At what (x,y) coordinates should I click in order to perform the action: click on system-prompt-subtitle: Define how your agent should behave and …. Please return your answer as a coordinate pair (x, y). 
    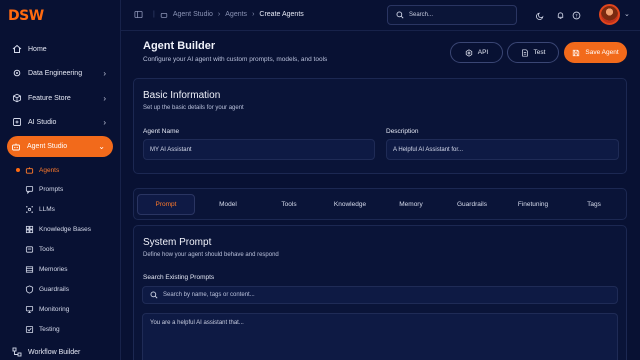
    Looking at the image, I should click on (211, 255).